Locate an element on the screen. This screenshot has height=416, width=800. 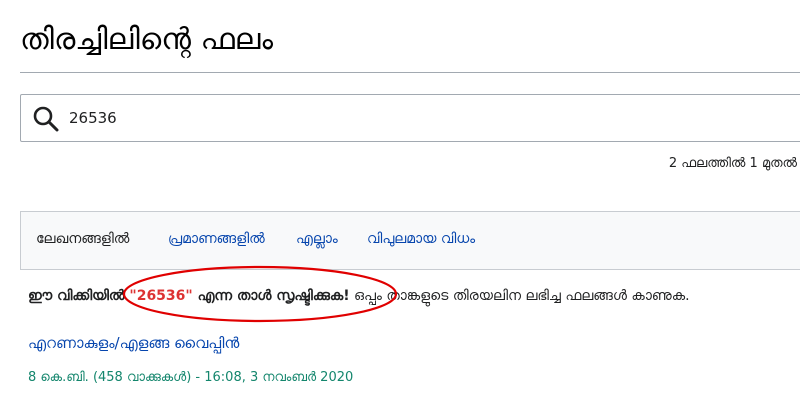
search-box is located at coordinates (410, 118).